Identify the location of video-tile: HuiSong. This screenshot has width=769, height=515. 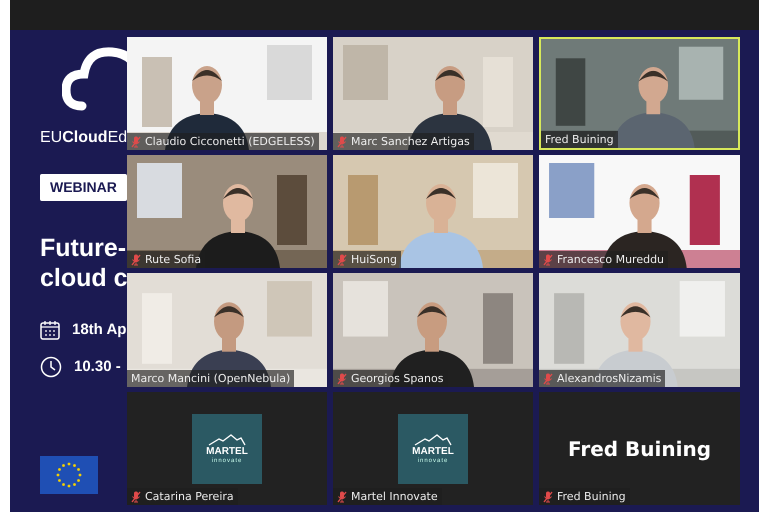
(433, 211).